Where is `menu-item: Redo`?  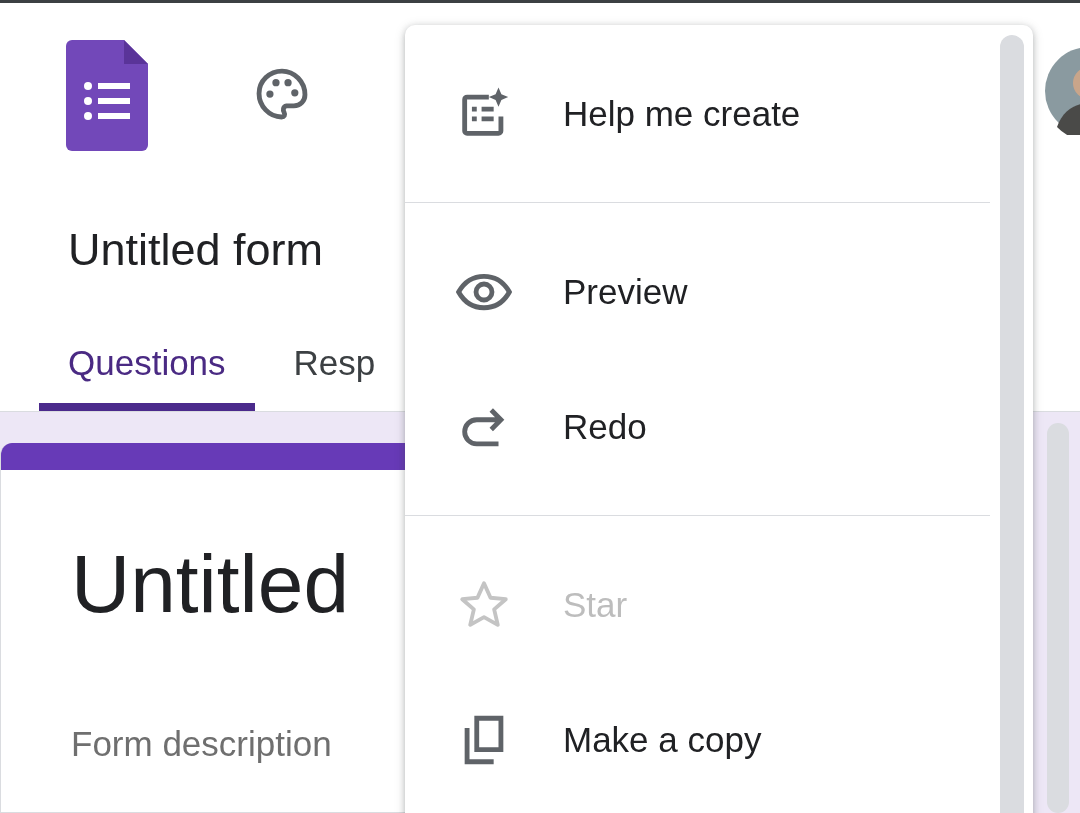
menu-item: Redo is located at coordinates (697, 426).